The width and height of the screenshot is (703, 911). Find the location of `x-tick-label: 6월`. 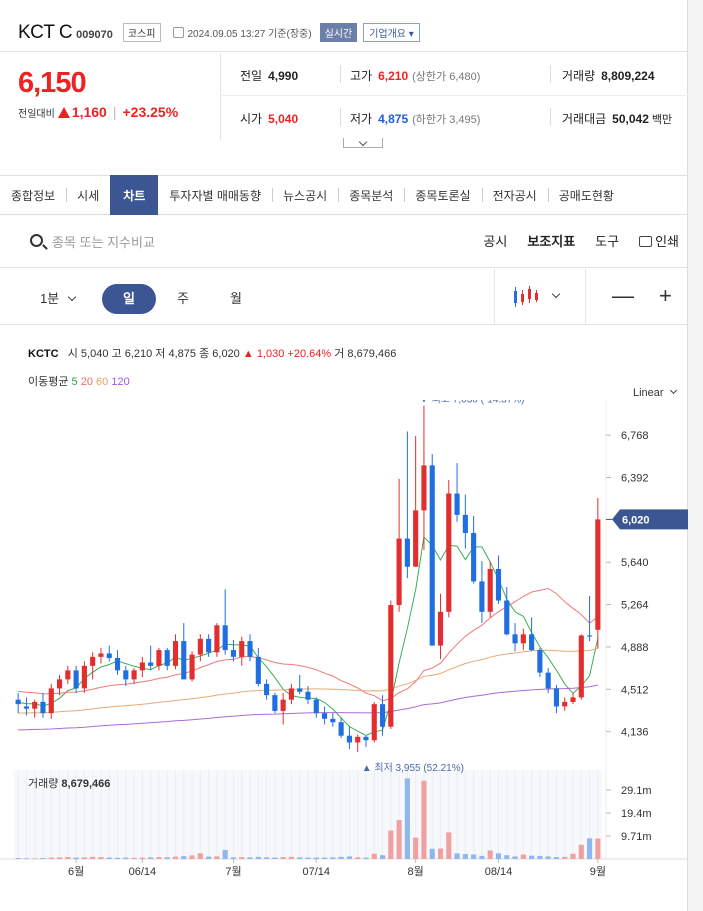

x-tick-label: 6월 is located at coordinates (76, 871).